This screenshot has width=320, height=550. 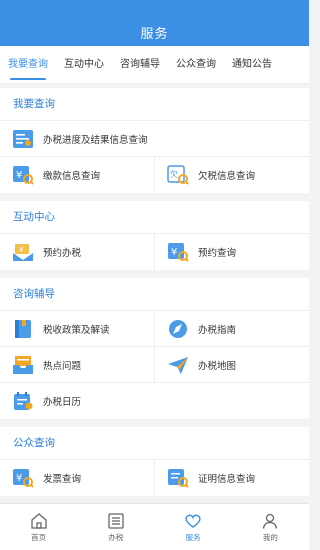 I want to click on nav-home: 首页, so click(x=38, y=527).